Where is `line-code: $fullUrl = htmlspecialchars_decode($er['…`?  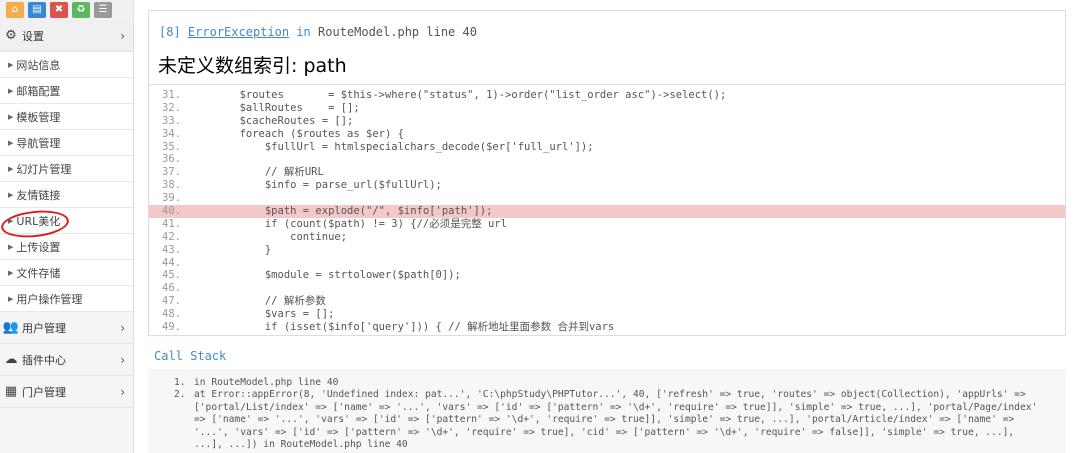 line-code: $fullUrl = htmlspecialchars_decode($er['… is located at coordinates (391, 146).